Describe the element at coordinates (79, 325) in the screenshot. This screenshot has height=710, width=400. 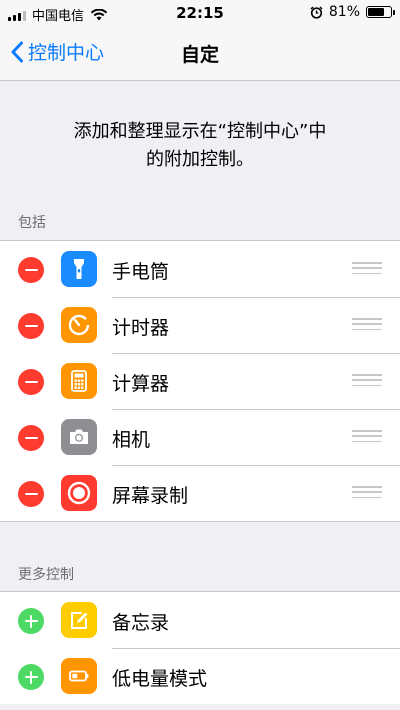
I see `timer-icon` at that location.